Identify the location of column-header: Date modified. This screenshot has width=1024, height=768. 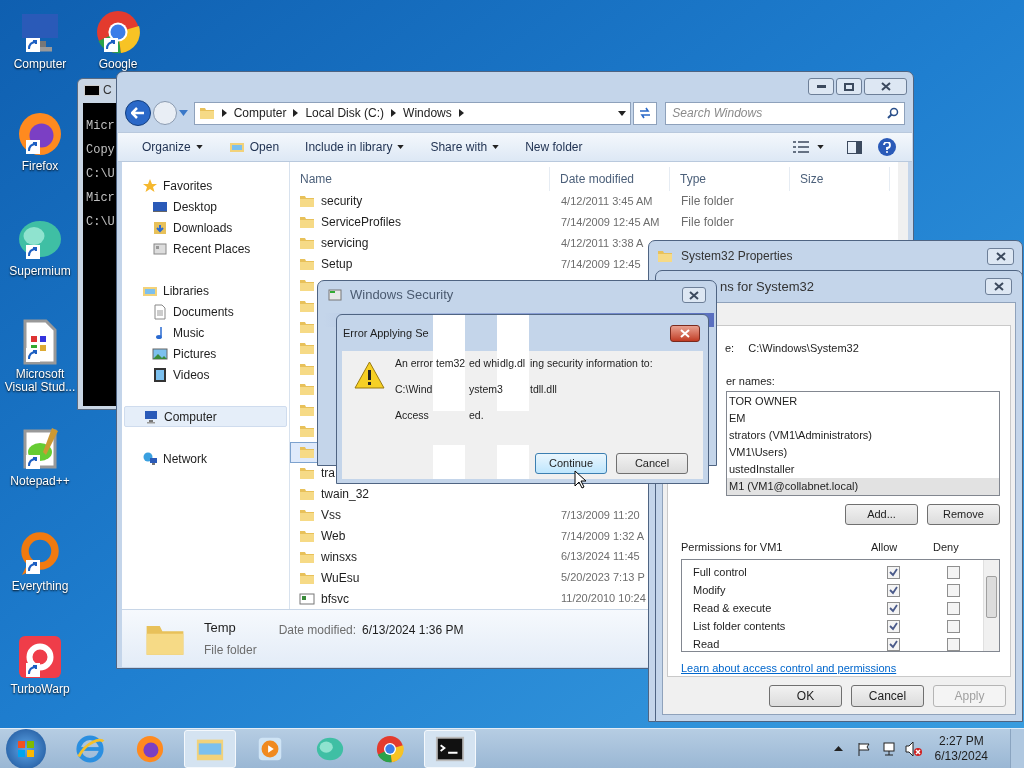
(597, 178).